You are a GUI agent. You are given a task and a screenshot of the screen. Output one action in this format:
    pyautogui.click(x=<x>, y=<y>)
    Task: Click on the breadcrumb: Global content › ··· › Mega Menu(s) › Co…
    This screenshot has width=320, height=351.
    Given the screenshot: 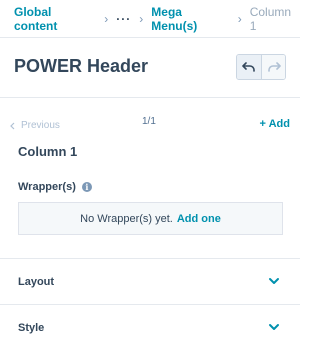 What is the action you would take?
    pyautogui.click(x=150, y=19)
    